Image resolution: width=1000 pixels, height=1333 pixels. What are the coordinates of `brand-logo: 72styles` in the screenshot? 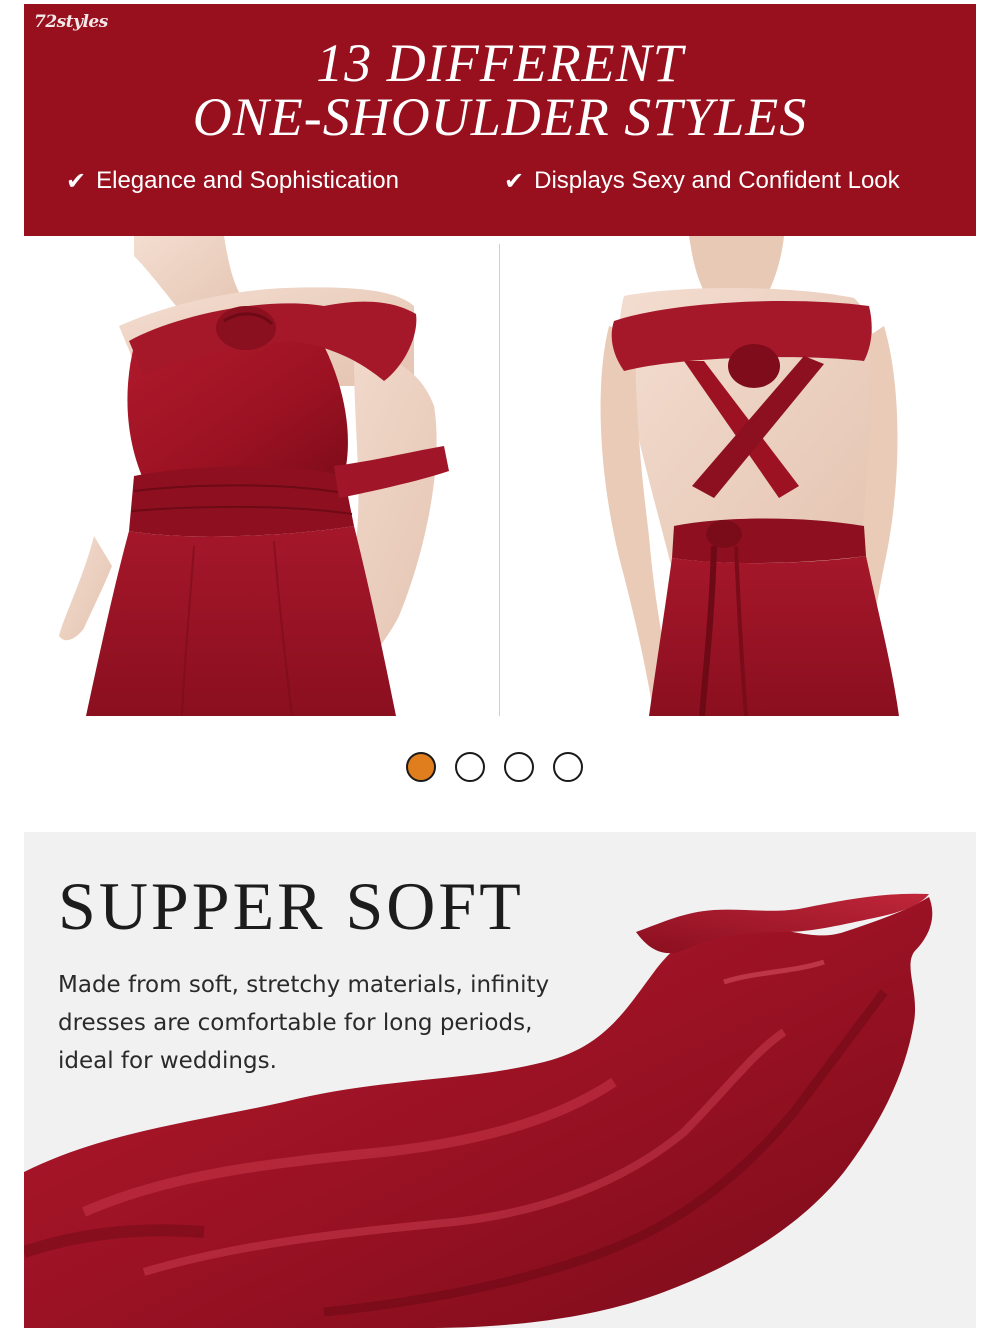 It's located at (71, 22).